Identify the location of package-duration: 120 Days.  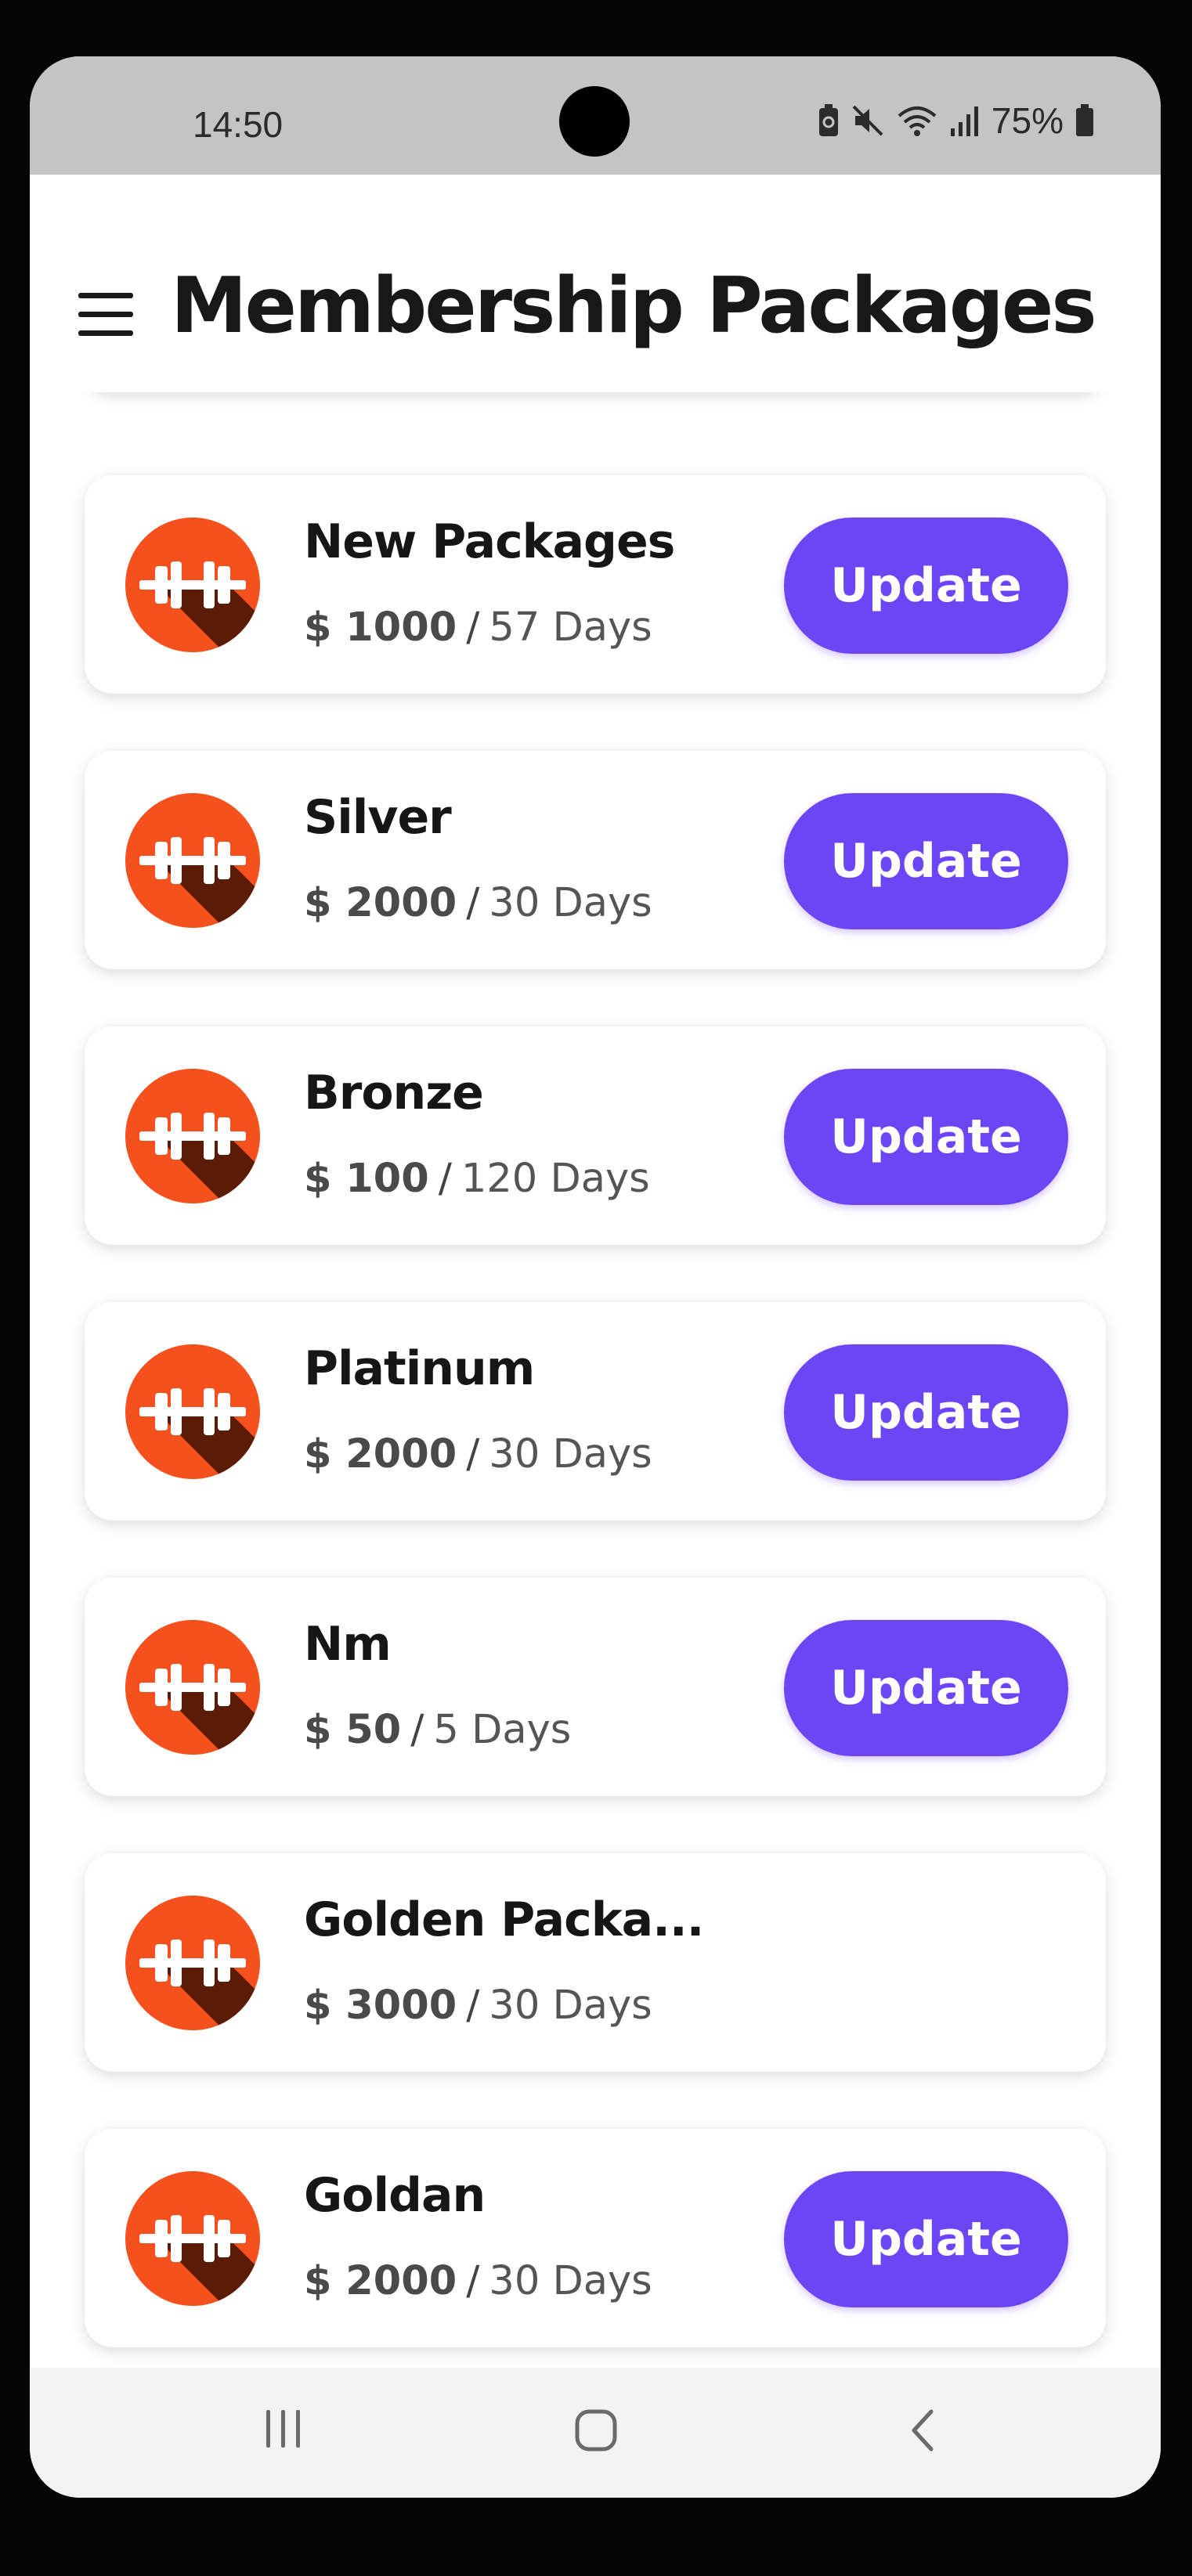
(555, 1179).